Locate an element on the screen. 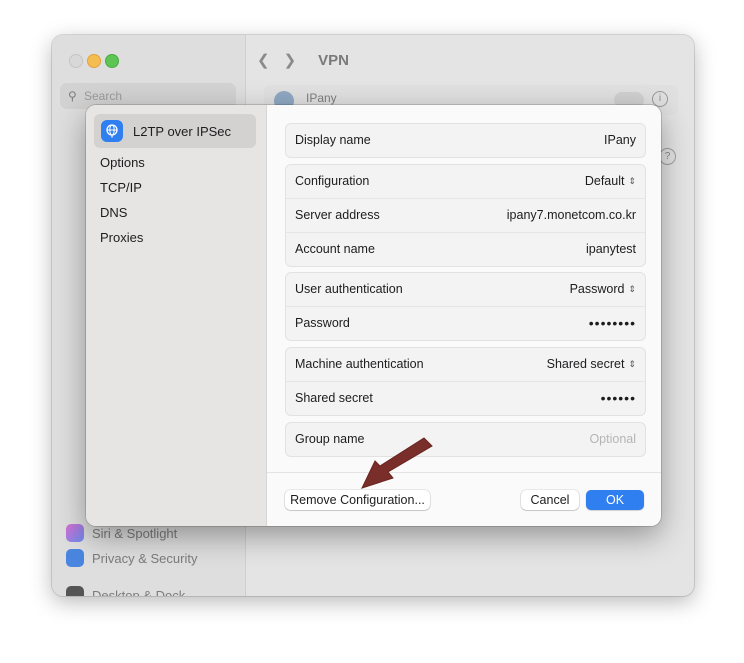 The width and height of the screenshot is (744, 663). ok-button: OK is located at coordinates (615, 500).